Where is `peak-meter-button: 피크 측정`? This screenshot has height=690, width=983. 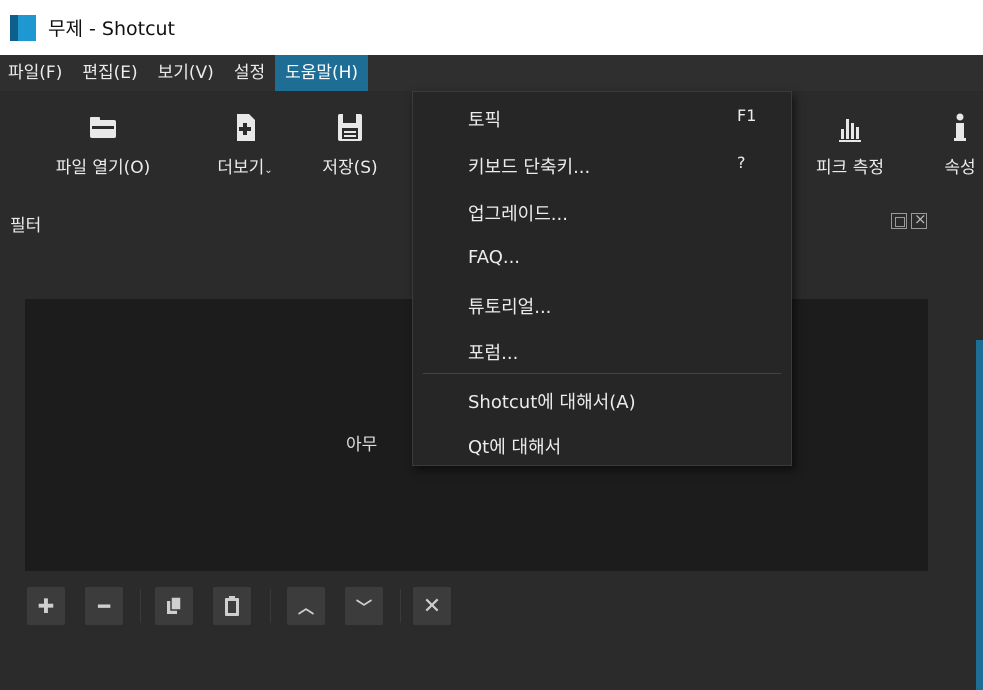 peak-meter-button: 피크 측정 is located at coordinates (850, 147).